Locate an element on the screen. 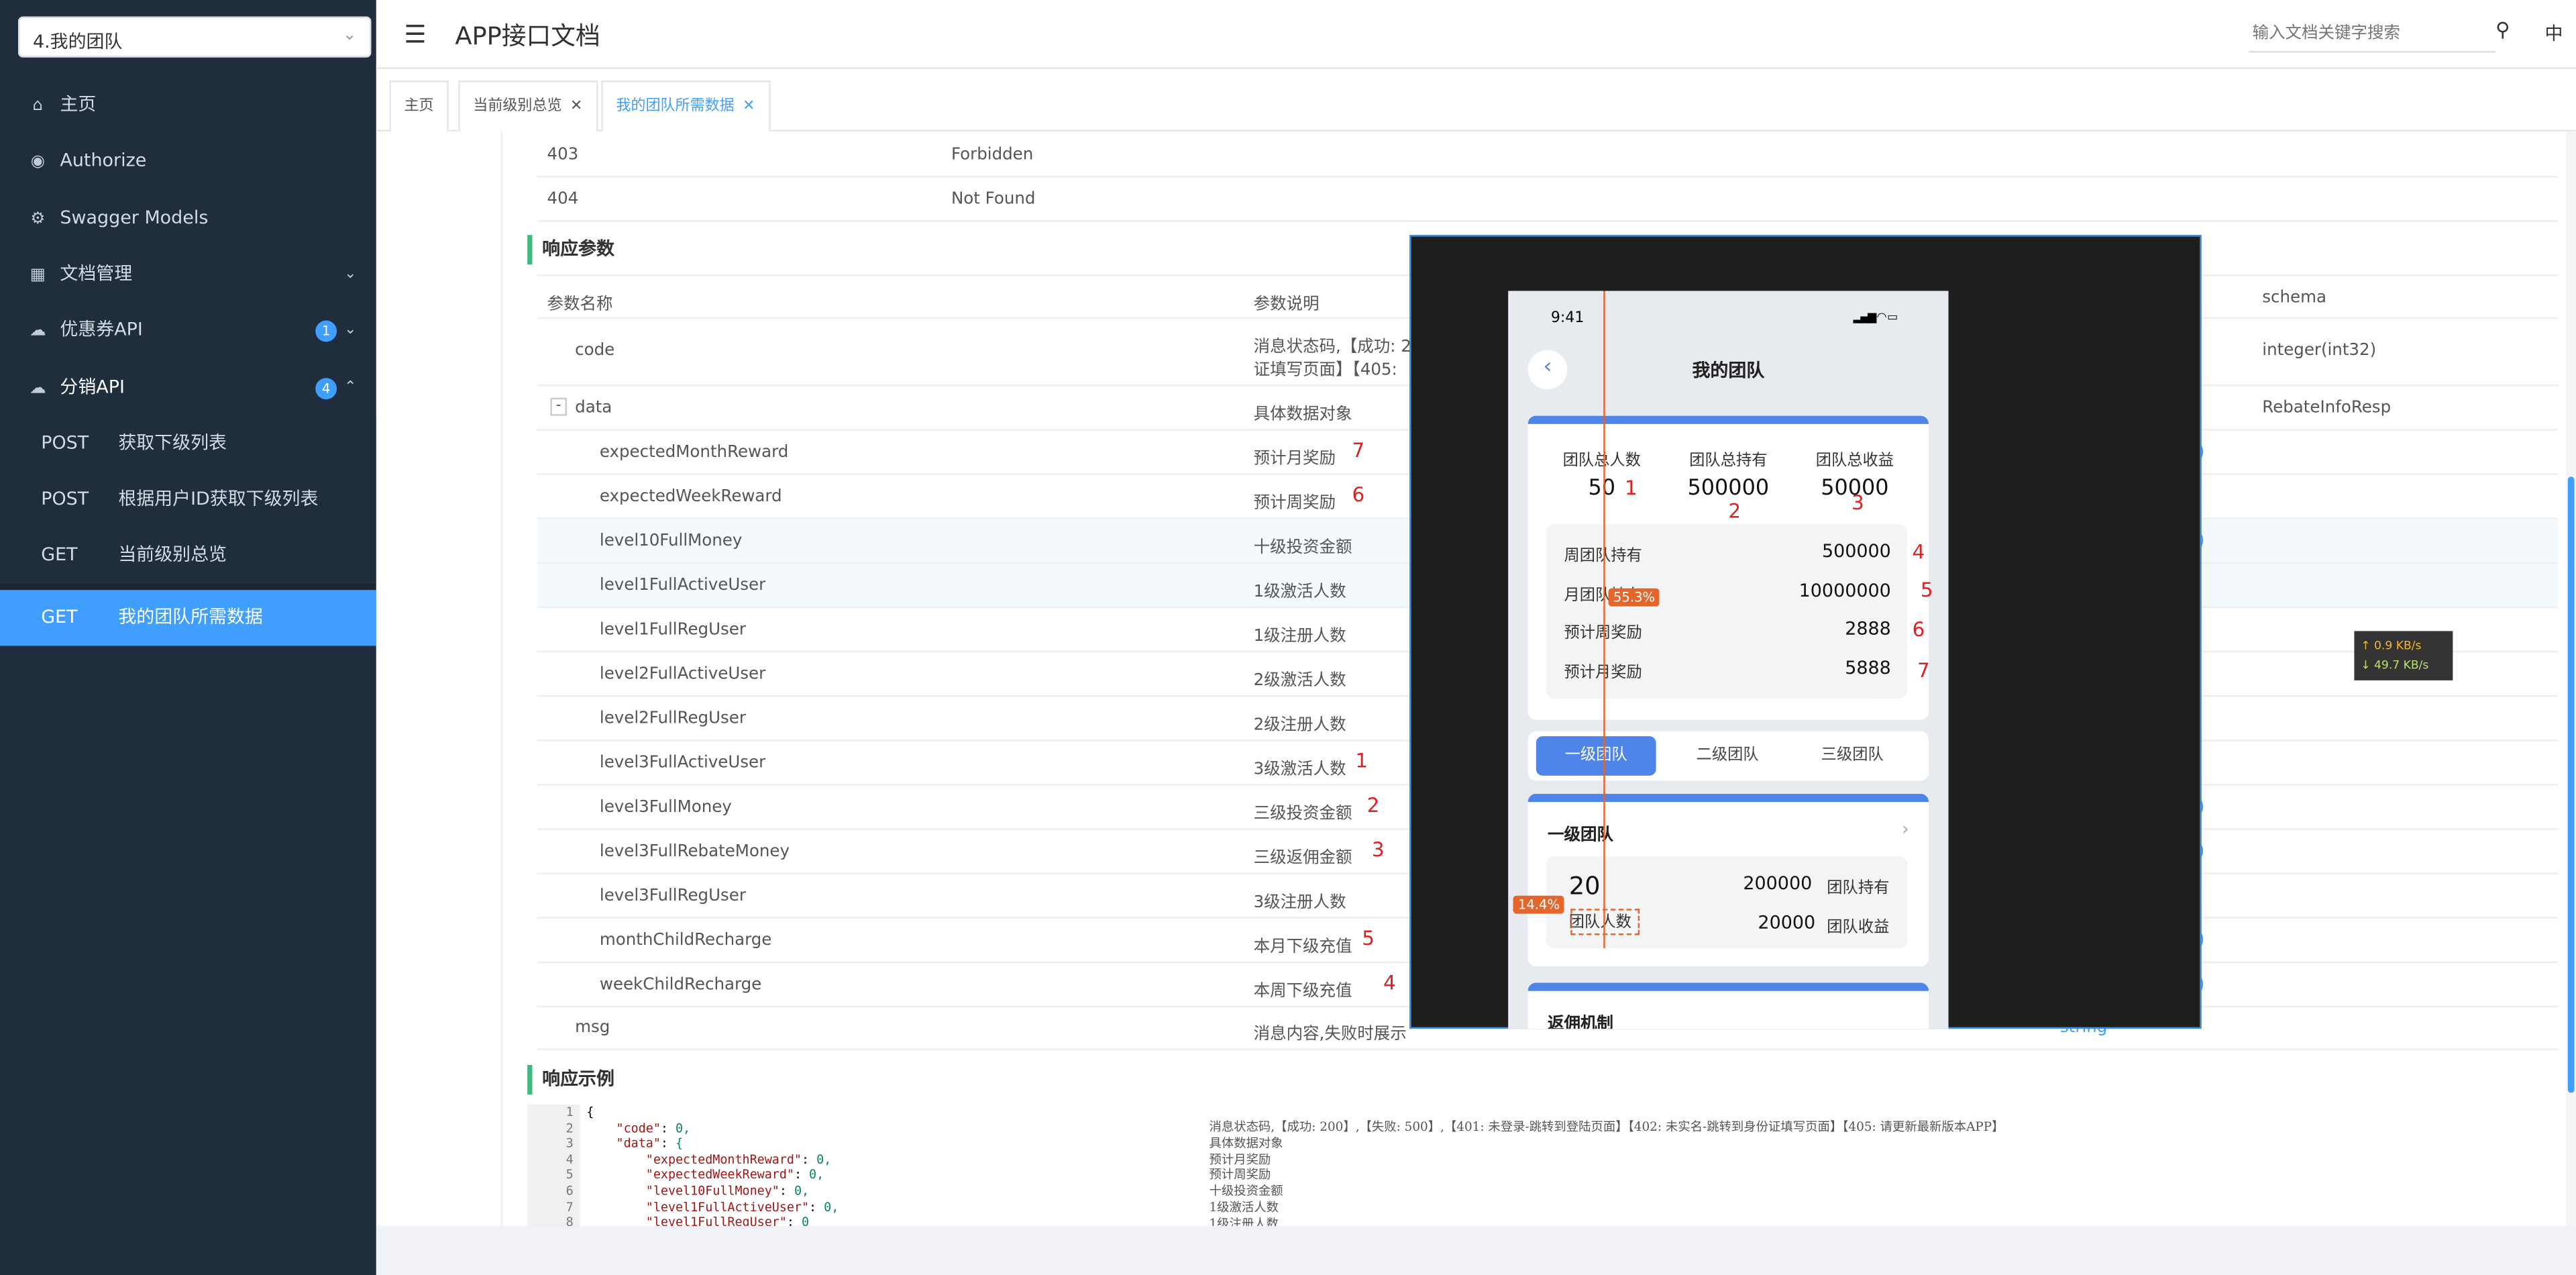 This screenshot has height=1275, width=2576. param-desc: 3级激活人数 is located at coordinates (1299, 769).